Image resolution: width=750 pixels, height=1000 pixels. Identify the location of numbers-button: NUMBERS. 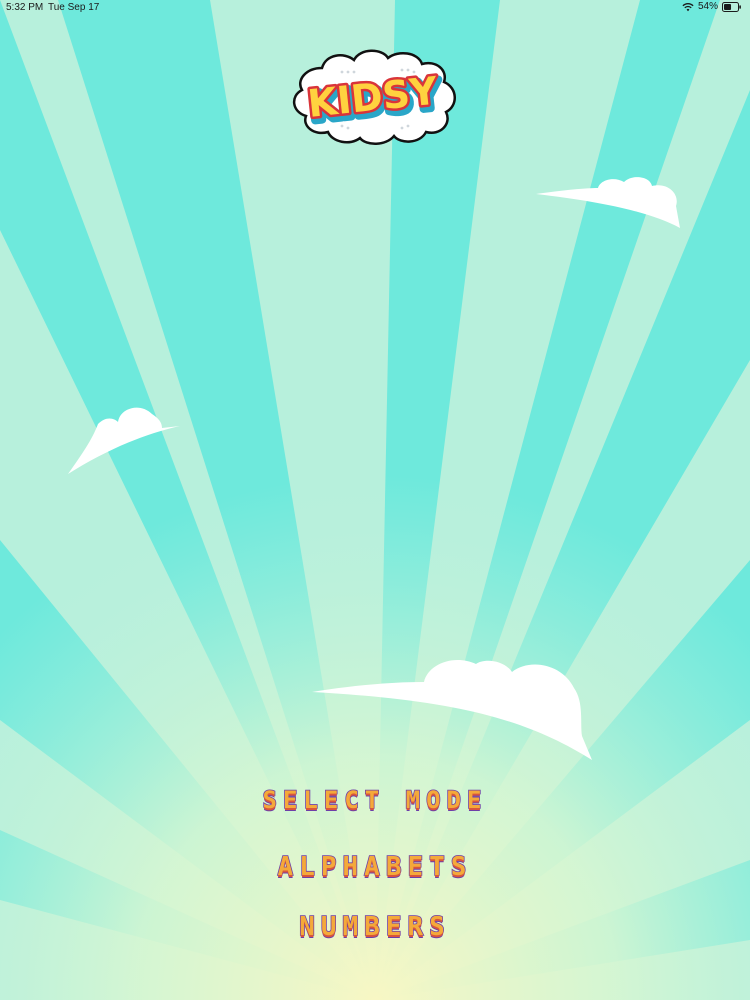
(375, 927).